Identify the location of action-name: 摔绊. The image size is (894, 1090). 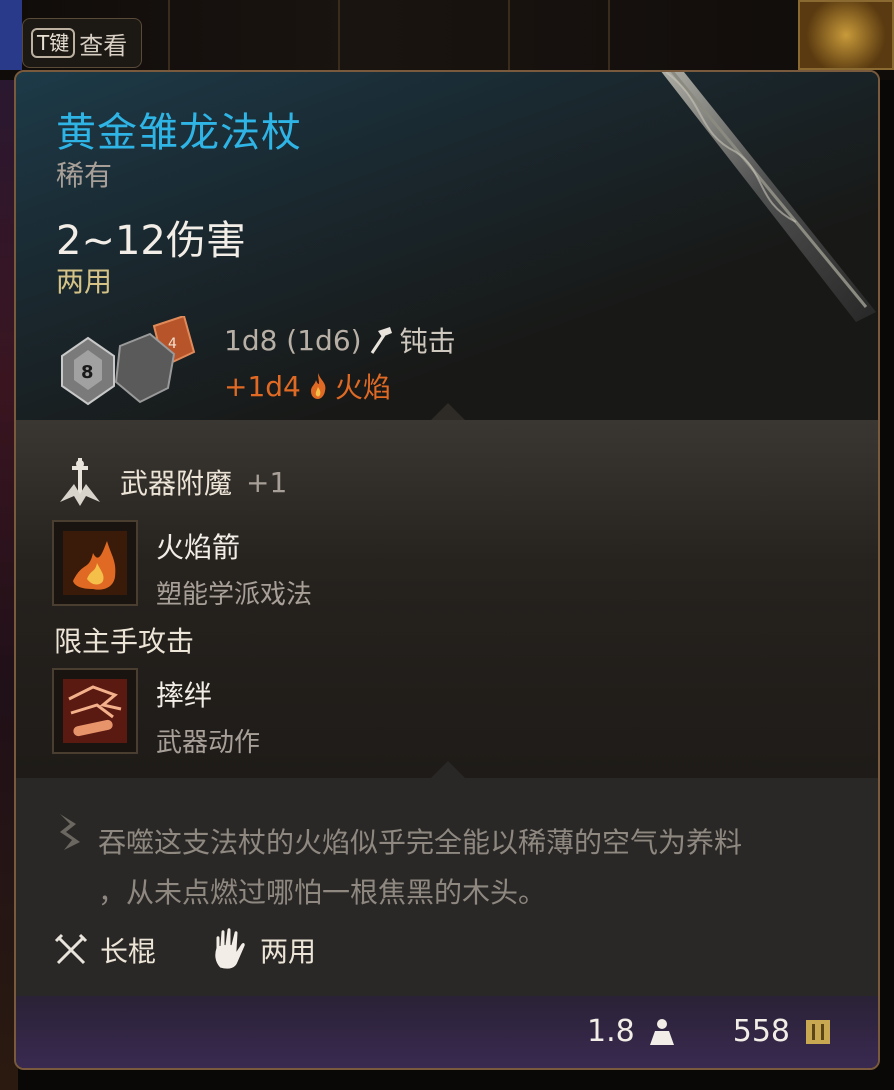
(184, 695).